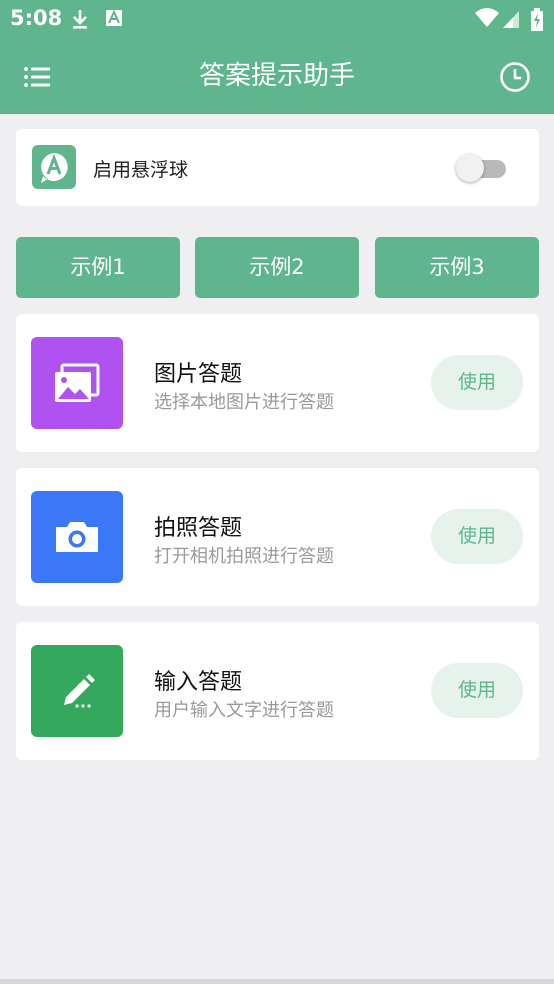  I want to click on feature-card-camera: 拍照答题 打开相机拍照进行答题 使用, so click(277, 537).